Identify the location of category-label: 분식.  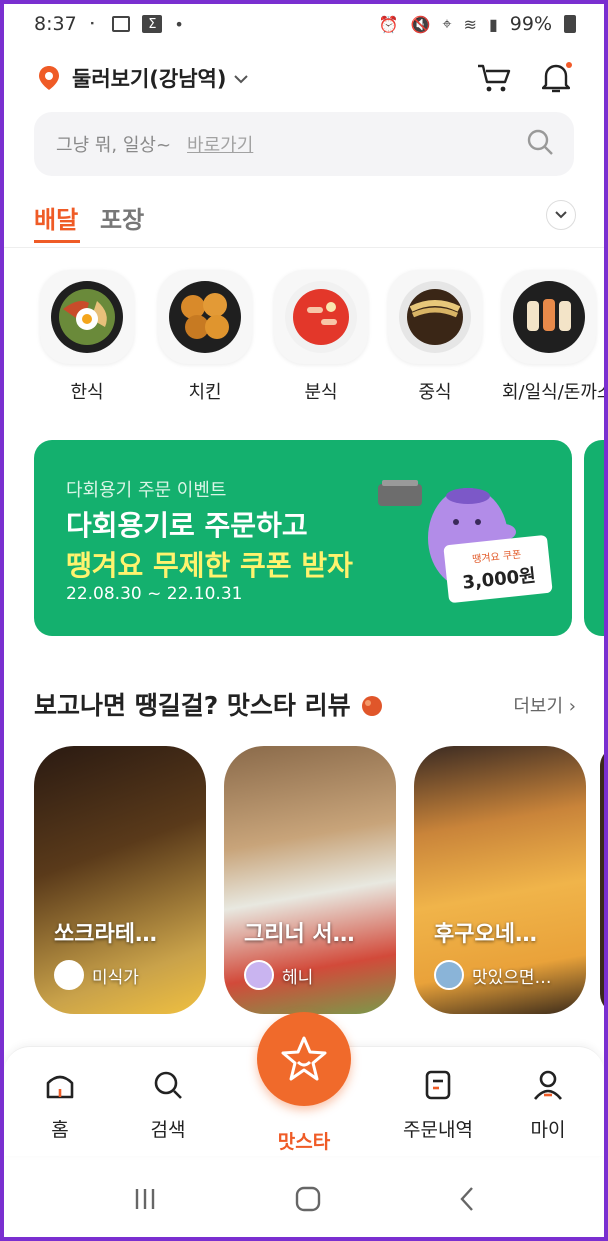
(321, 392).